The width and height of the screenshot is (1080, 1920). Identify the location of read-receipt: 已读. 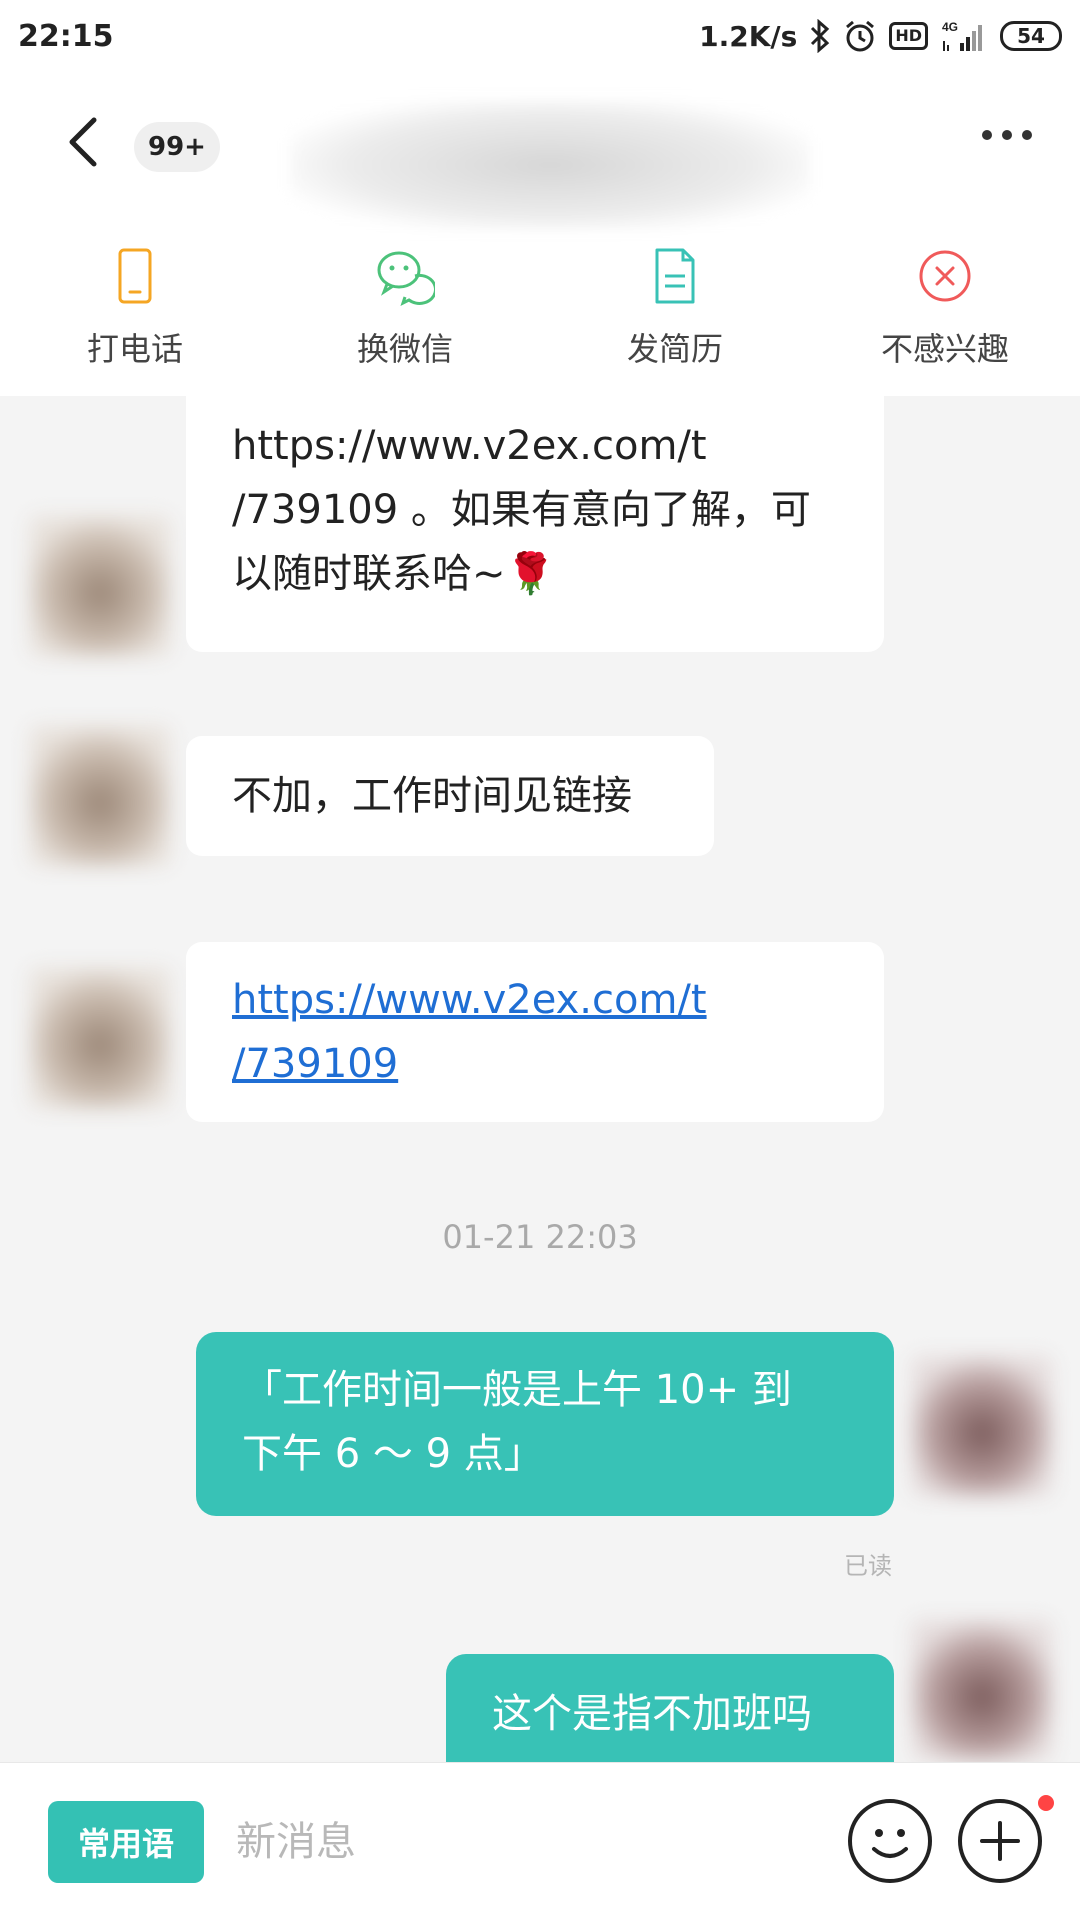
(868, 1566).